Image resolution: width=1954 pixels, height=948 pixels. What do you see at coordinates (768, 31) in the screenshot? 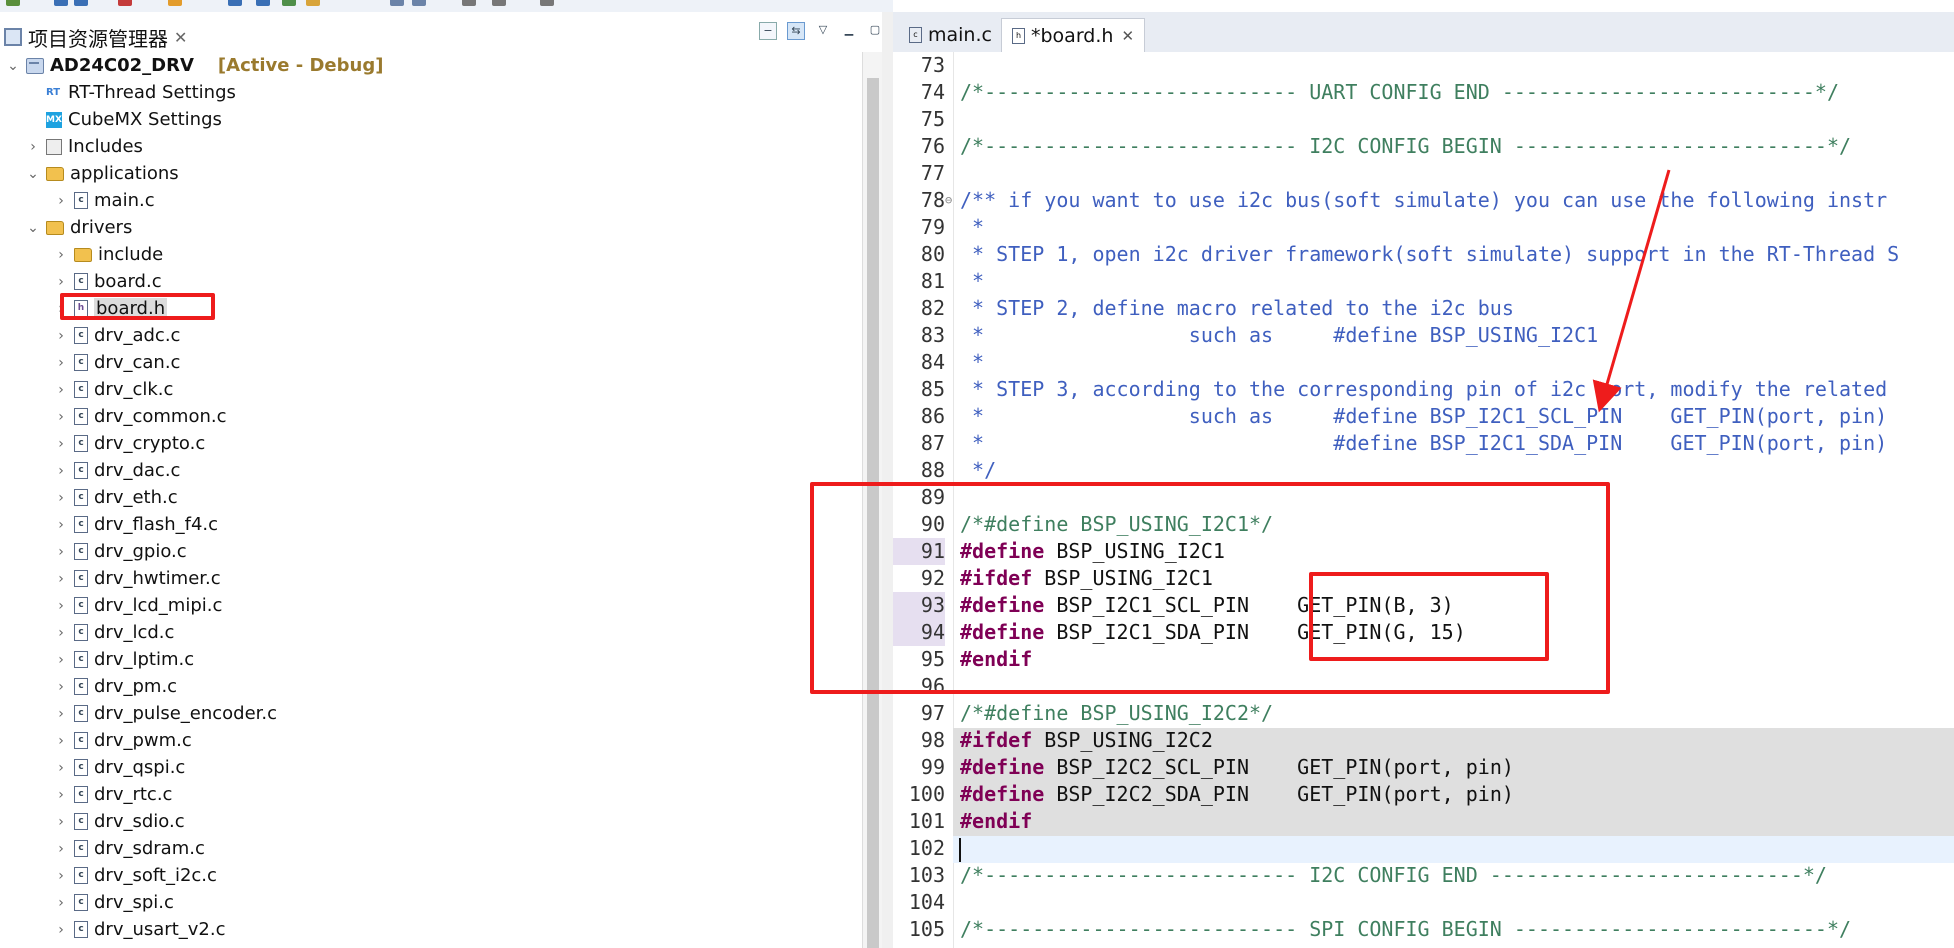
I see `collapse-all-icon: −` at bounding box center [768, 31].